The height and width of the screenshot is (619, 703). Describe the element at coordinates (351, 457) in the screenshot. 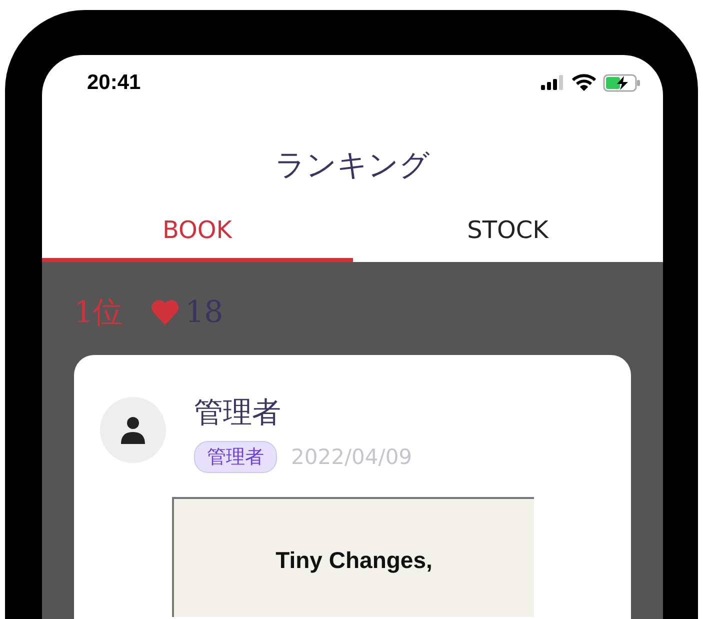

I see `post-date: 2022/04/09` at that location.